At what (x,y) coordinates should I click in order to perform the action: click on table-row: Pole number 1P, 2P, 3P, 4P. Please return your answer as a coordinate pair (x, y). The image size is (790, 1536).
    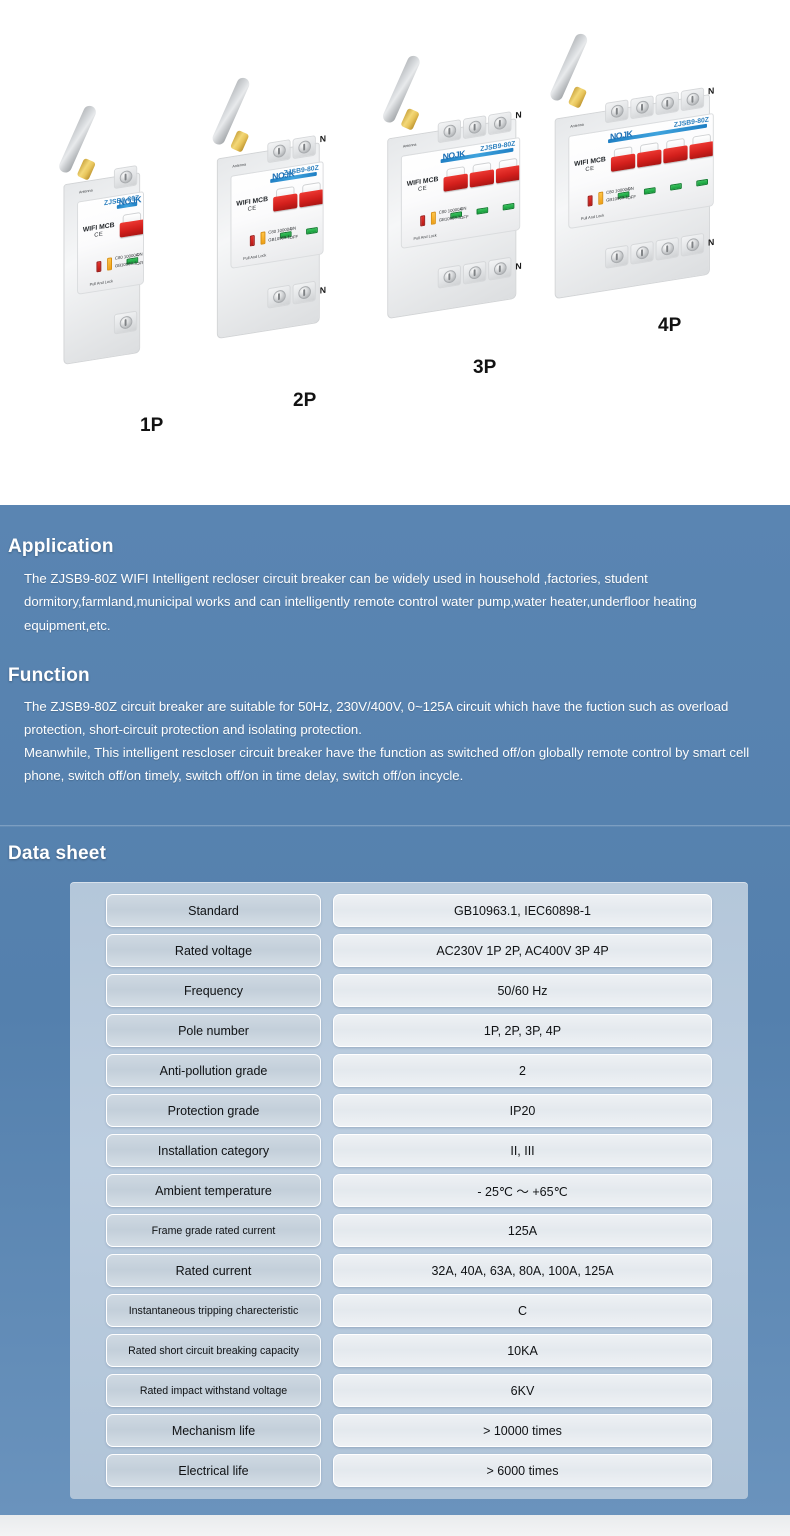
    Looking at the image, I should click on (409, 1030).